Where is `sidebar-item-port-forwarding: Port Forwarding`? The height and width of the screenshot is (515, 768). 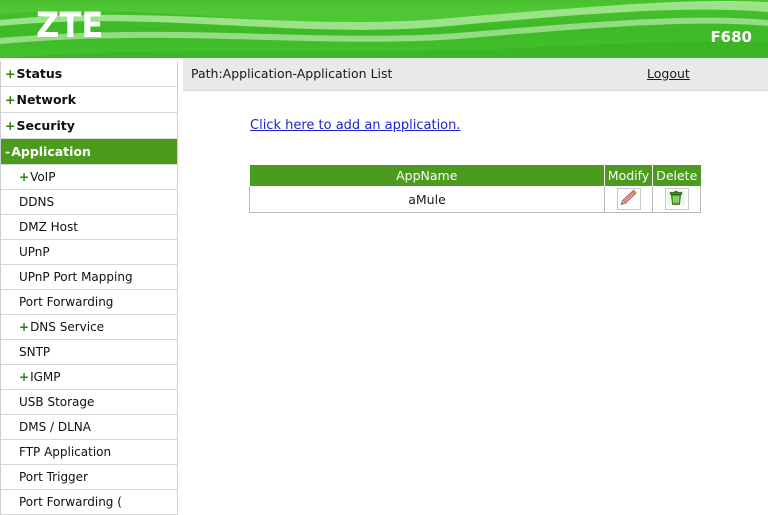
sidebar-item-port-forwarding: Port Forwarding is located at coordinates (89, 302).